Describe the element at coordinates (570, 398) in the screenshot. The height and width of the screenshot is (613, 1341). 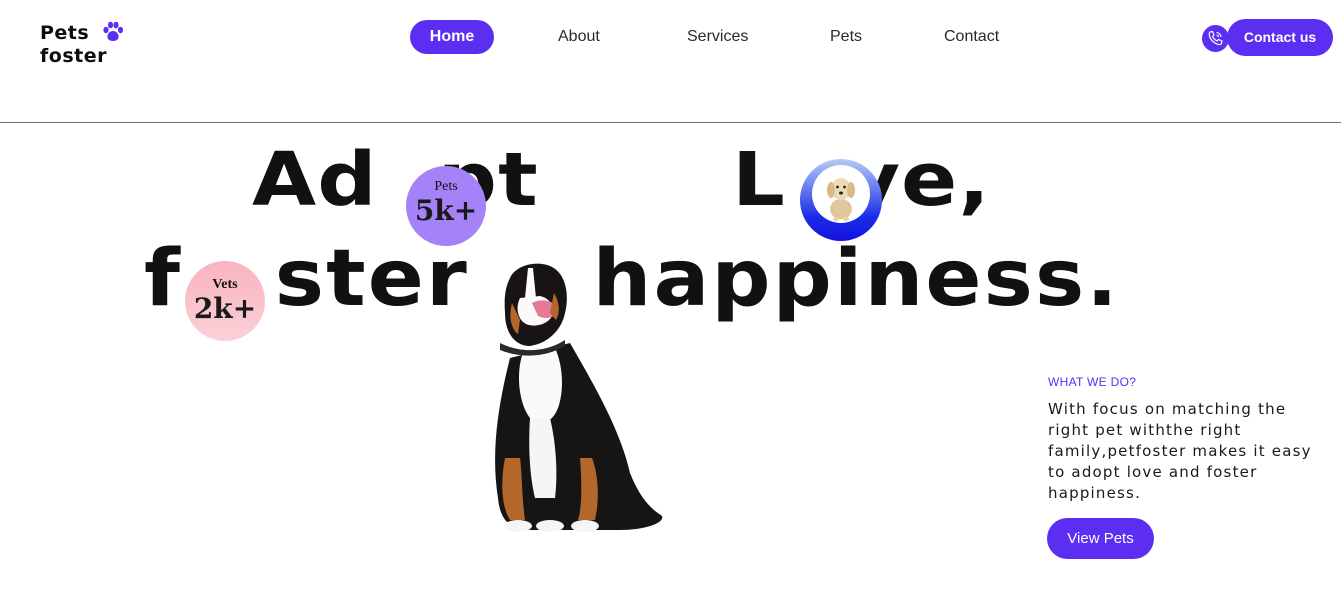
I see `dog-image` at that location.